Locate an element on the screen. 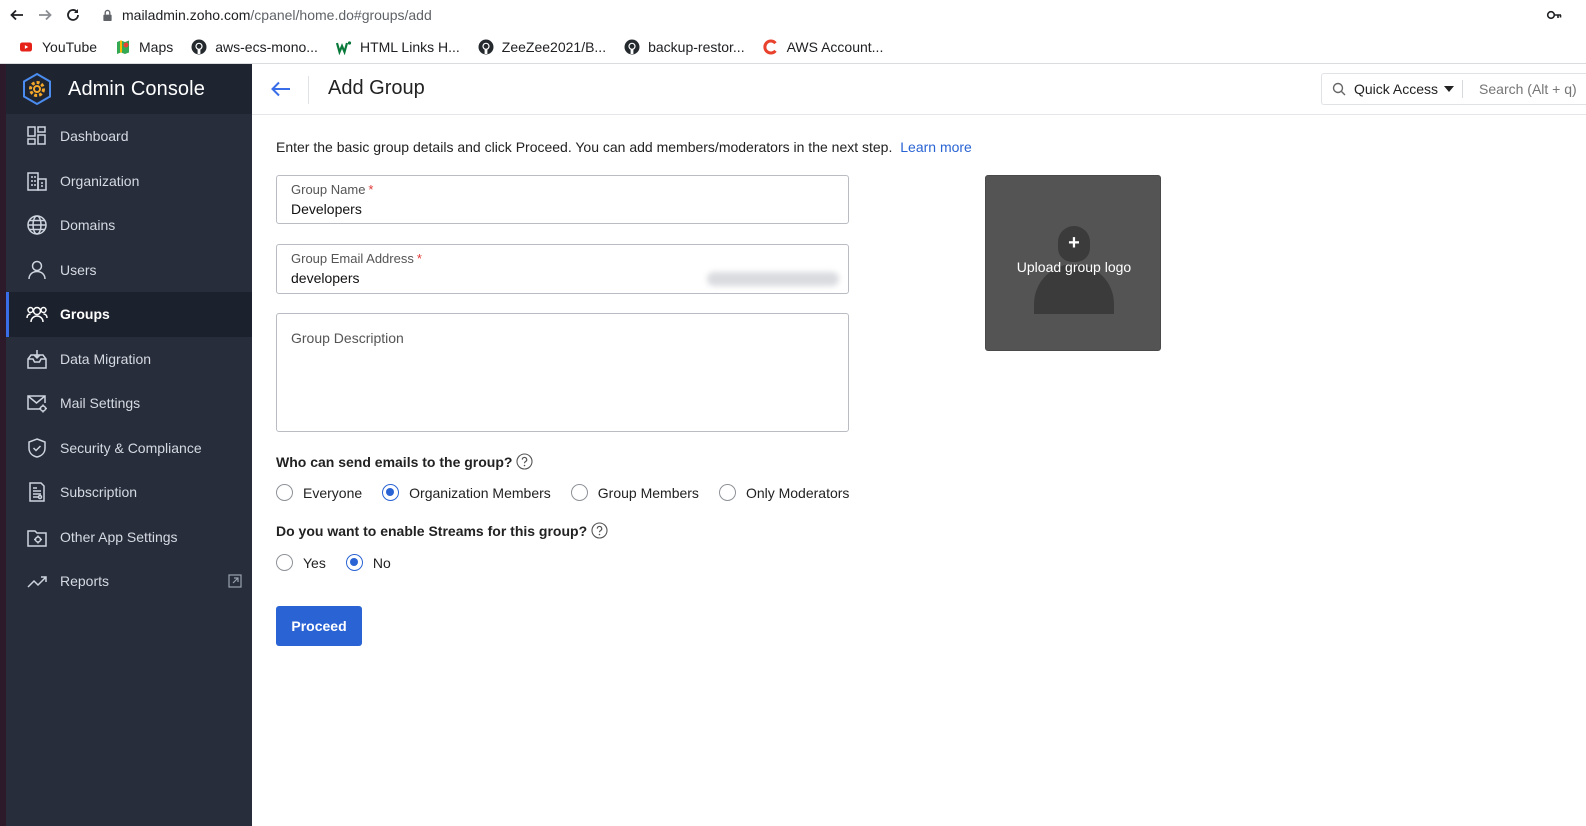 The width and height of the screenshot is (1586, 826). sidebar-item-label: Security & Compliance is located at coordinates (131, 447).